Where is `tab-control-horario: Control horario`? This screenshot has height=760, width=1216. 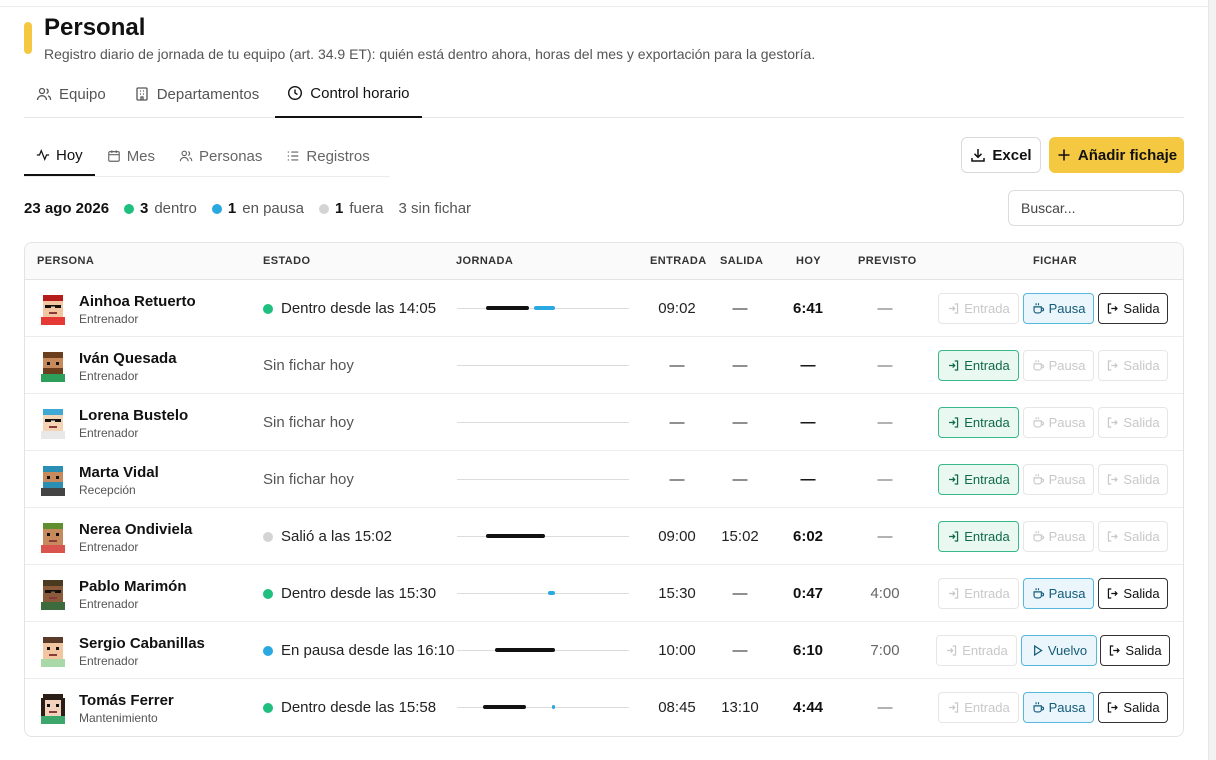
tab-control-horario: Control horario is located at coordinates (348, 94).